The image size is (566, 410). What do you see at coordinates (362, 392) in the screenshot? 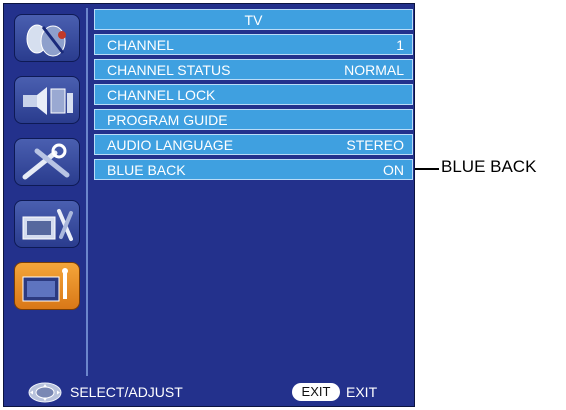
I see `exit-label: EXIT` at bounding box center [362, 392].